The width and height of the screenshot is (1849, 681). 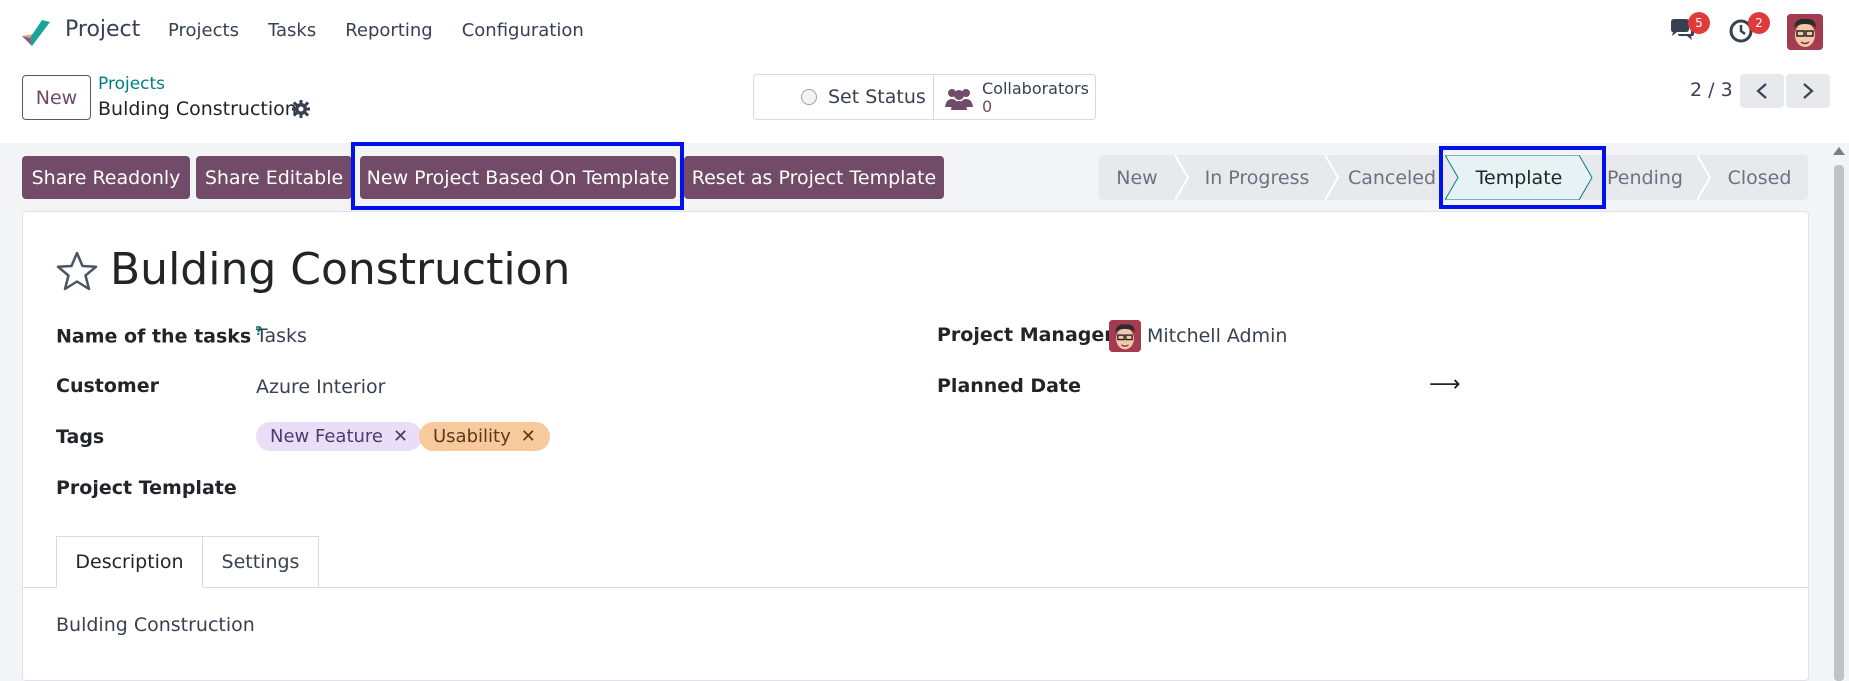 I want to click on tab-description: Description, so click(x=129, y=562).